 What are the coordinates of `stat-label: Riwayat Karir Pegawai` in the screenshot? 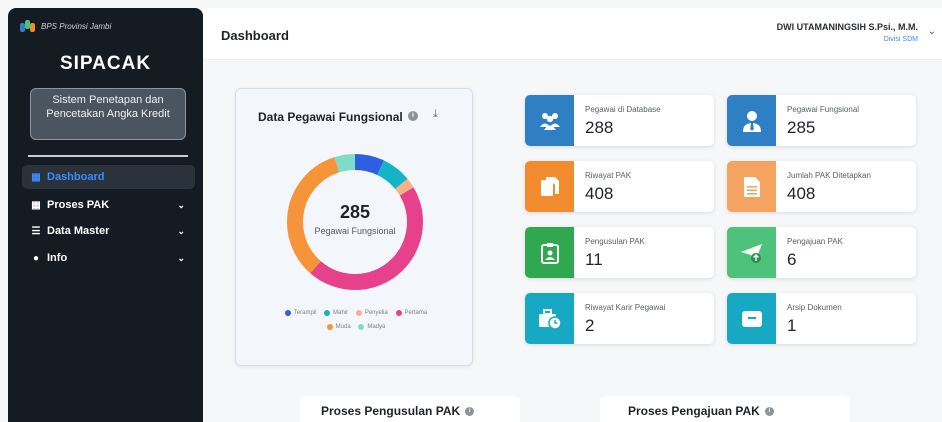 It's located at (625, 307).